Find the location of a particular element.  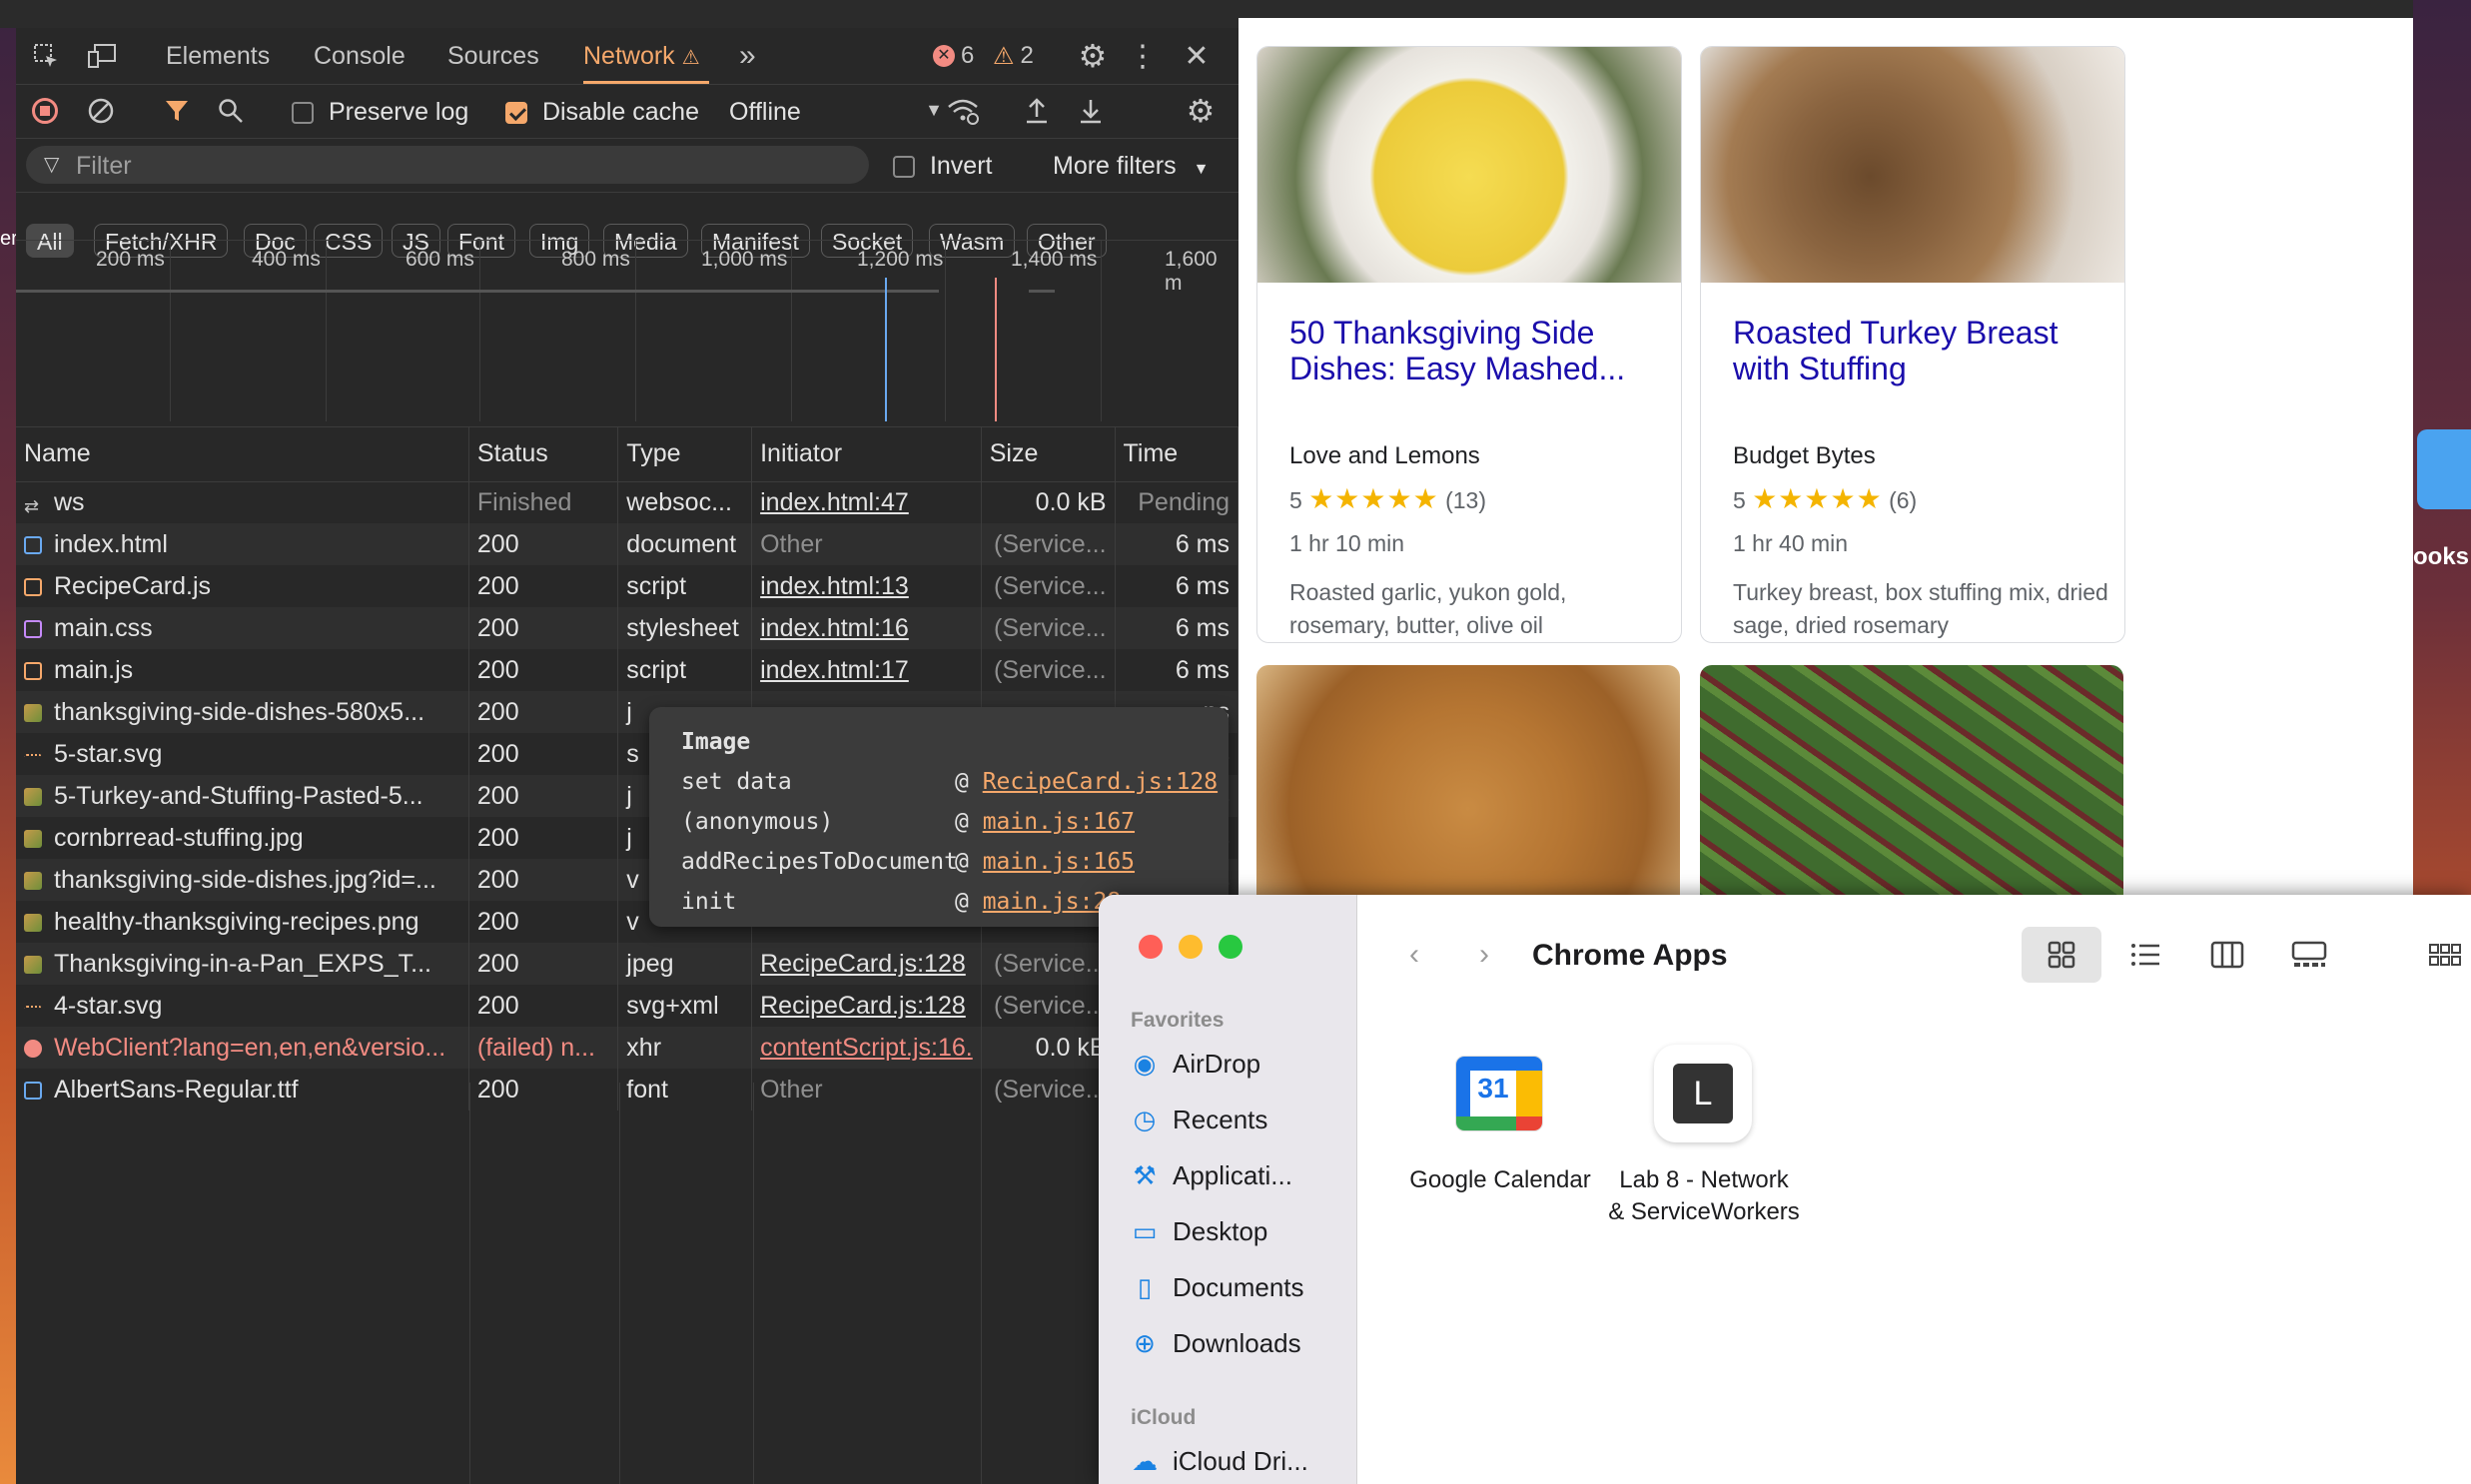

sidebar-section-icloud: iCloud is located at coordinates (1164, 1417).